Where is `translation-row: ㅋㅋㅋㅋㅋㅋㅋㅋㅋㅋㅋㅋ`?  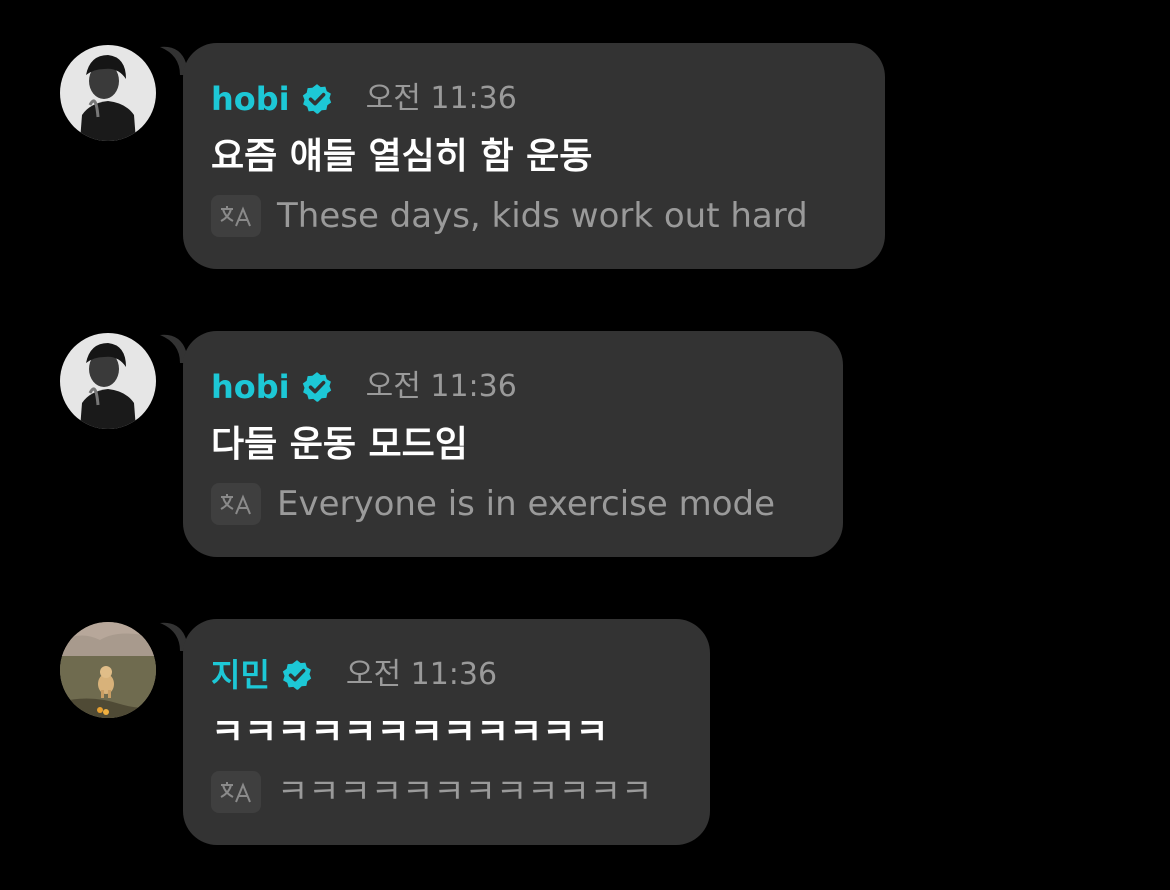
translation-row: ㅋㅋㅋㅋㅋㅋㅋㅋㅋㅋㅋㅋ is located at coordinates (445, 792).